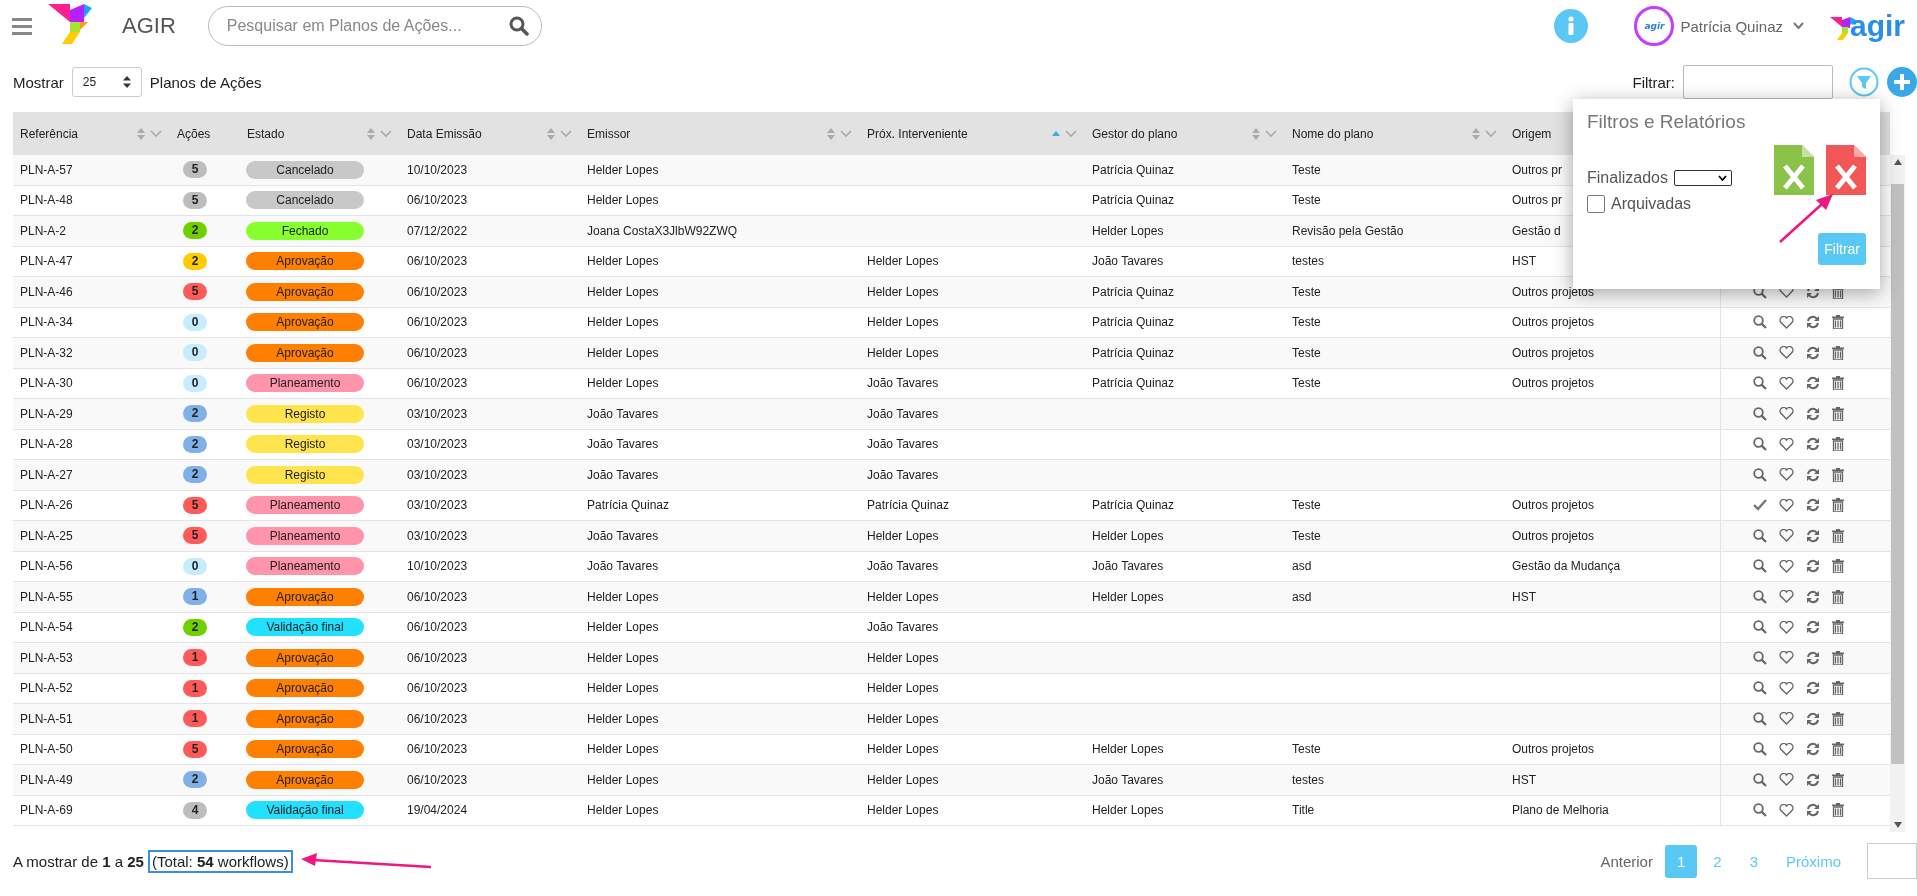  I want to click on finalized-select, so click(1702, 178).